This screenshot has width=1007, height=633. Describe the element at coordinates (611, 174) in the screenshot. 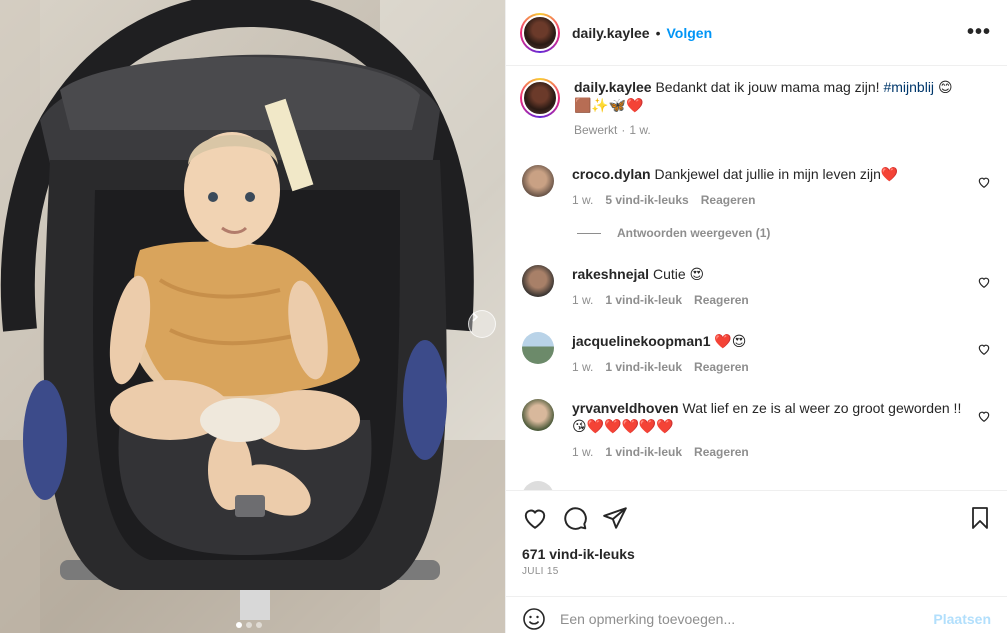

I see `comment-username: croco.dylan` at that location.